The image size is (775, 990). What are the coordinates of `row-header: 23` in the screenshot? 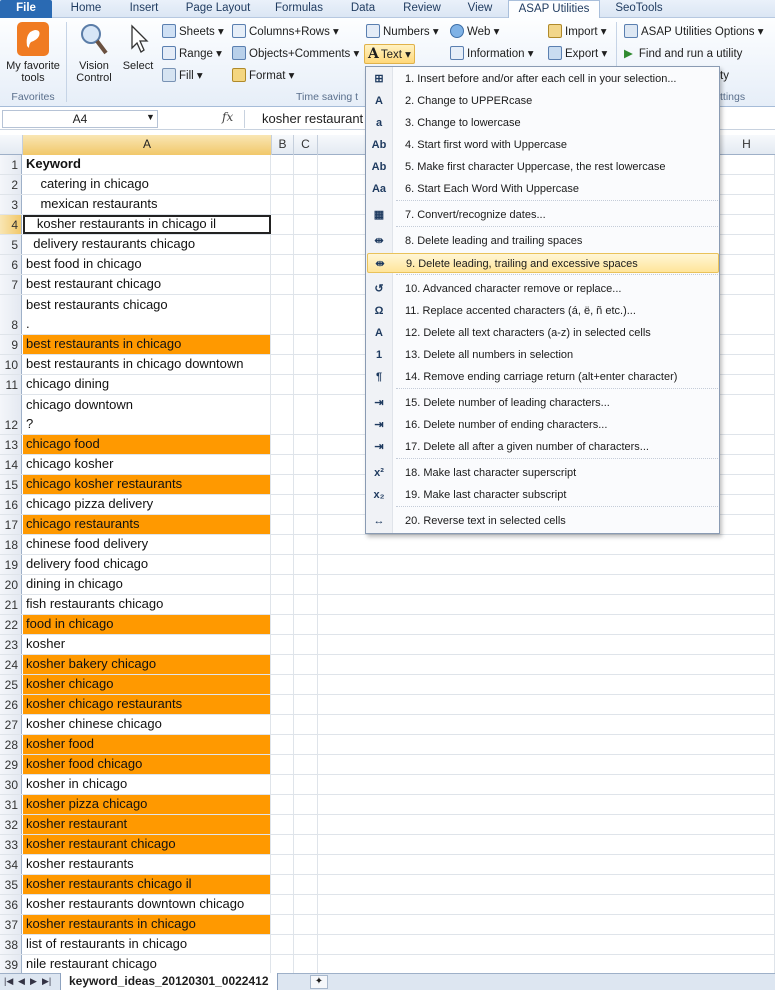 It's located at (11, 644).